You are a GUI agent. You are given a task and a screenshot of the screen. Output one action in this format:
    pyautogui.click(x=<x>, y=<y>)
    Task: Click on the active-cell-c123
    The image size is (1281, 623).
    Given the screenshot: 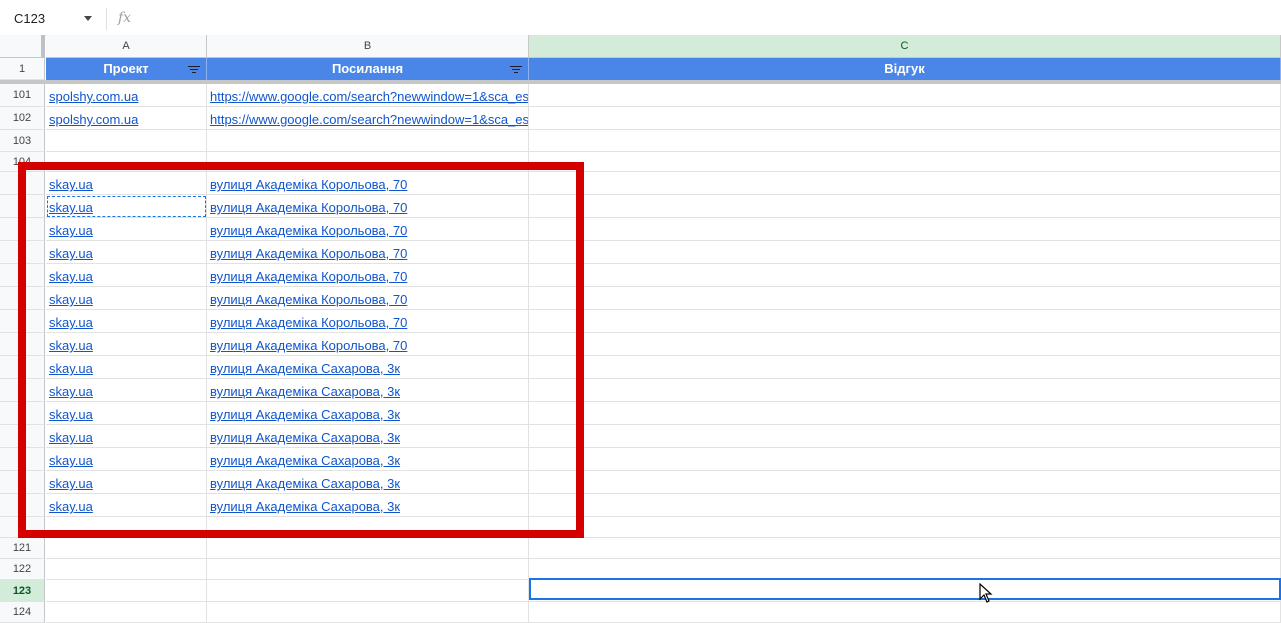 What is the action you would take?
    pyautogui.click(x=905, y=589)
    